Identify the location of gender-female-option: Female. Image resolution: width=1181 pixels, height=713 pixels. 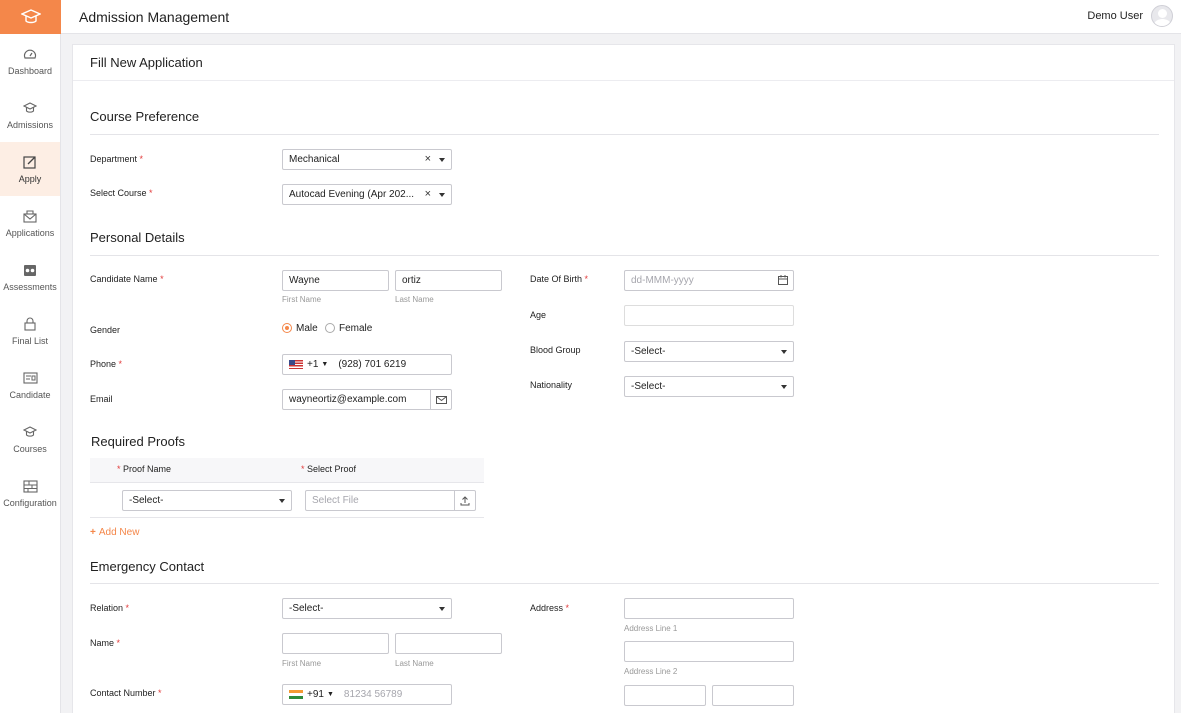
(348, 328).